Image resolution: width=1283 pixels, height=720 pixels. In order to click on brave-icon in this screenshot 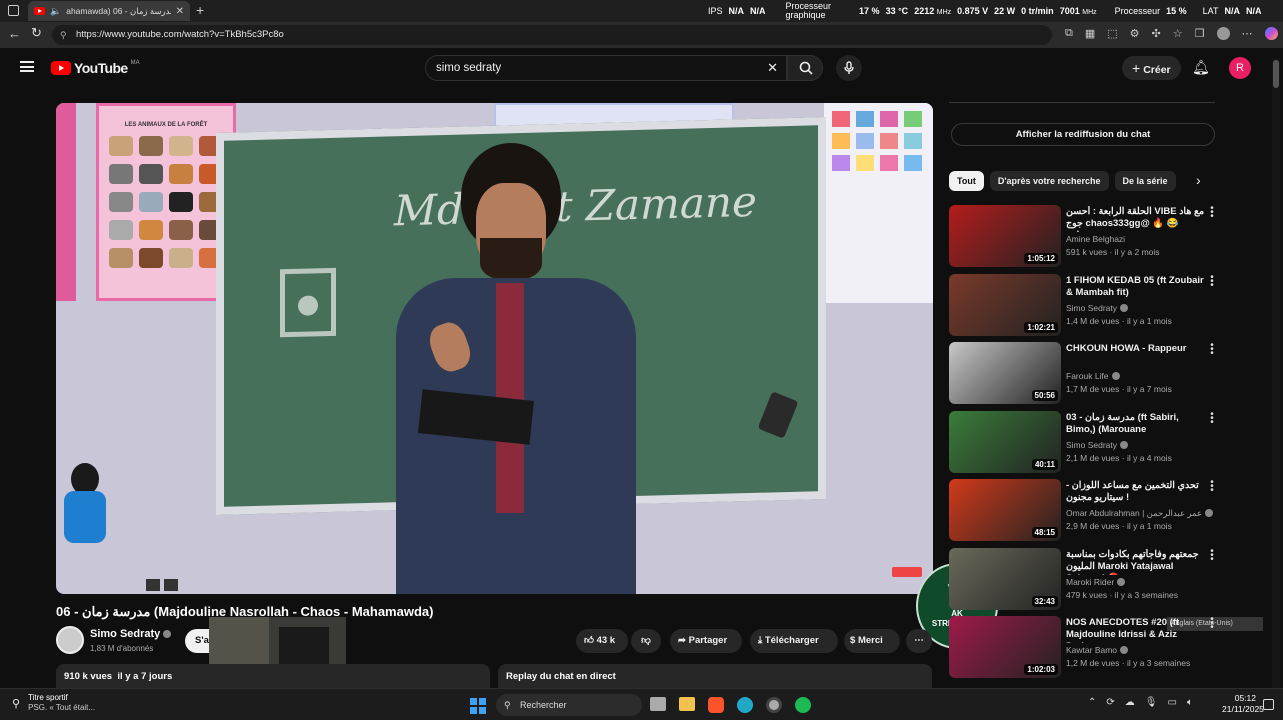, I will do `click(716, 705)`.